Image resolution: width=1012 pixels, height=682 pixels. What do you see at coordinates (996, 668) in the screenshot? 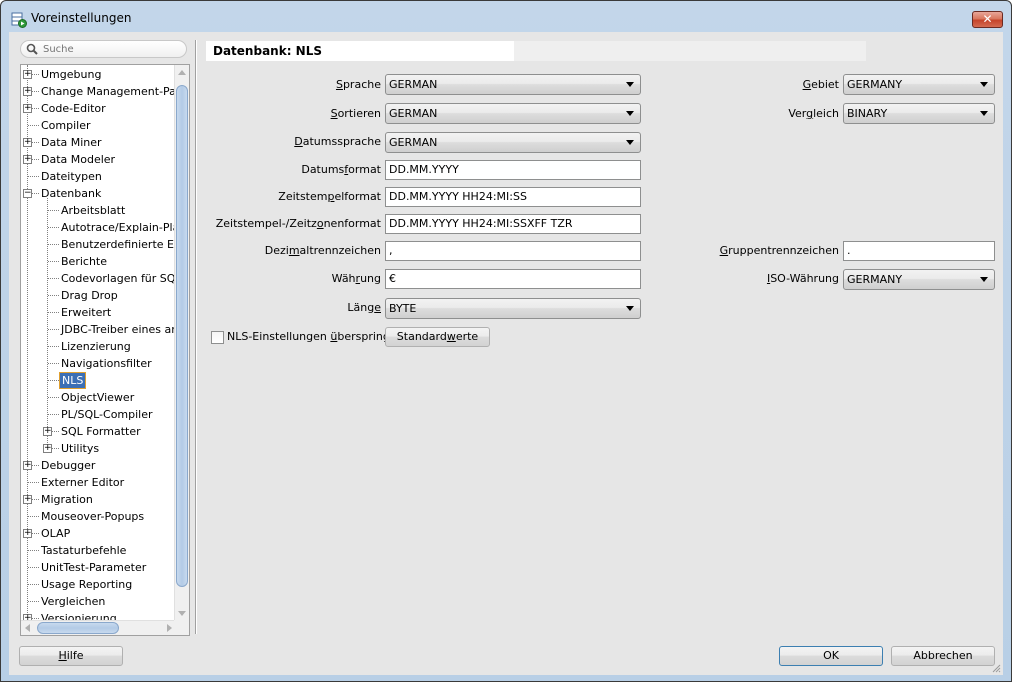
I see `resize-grip-icon` at bounding box center [996, 668].